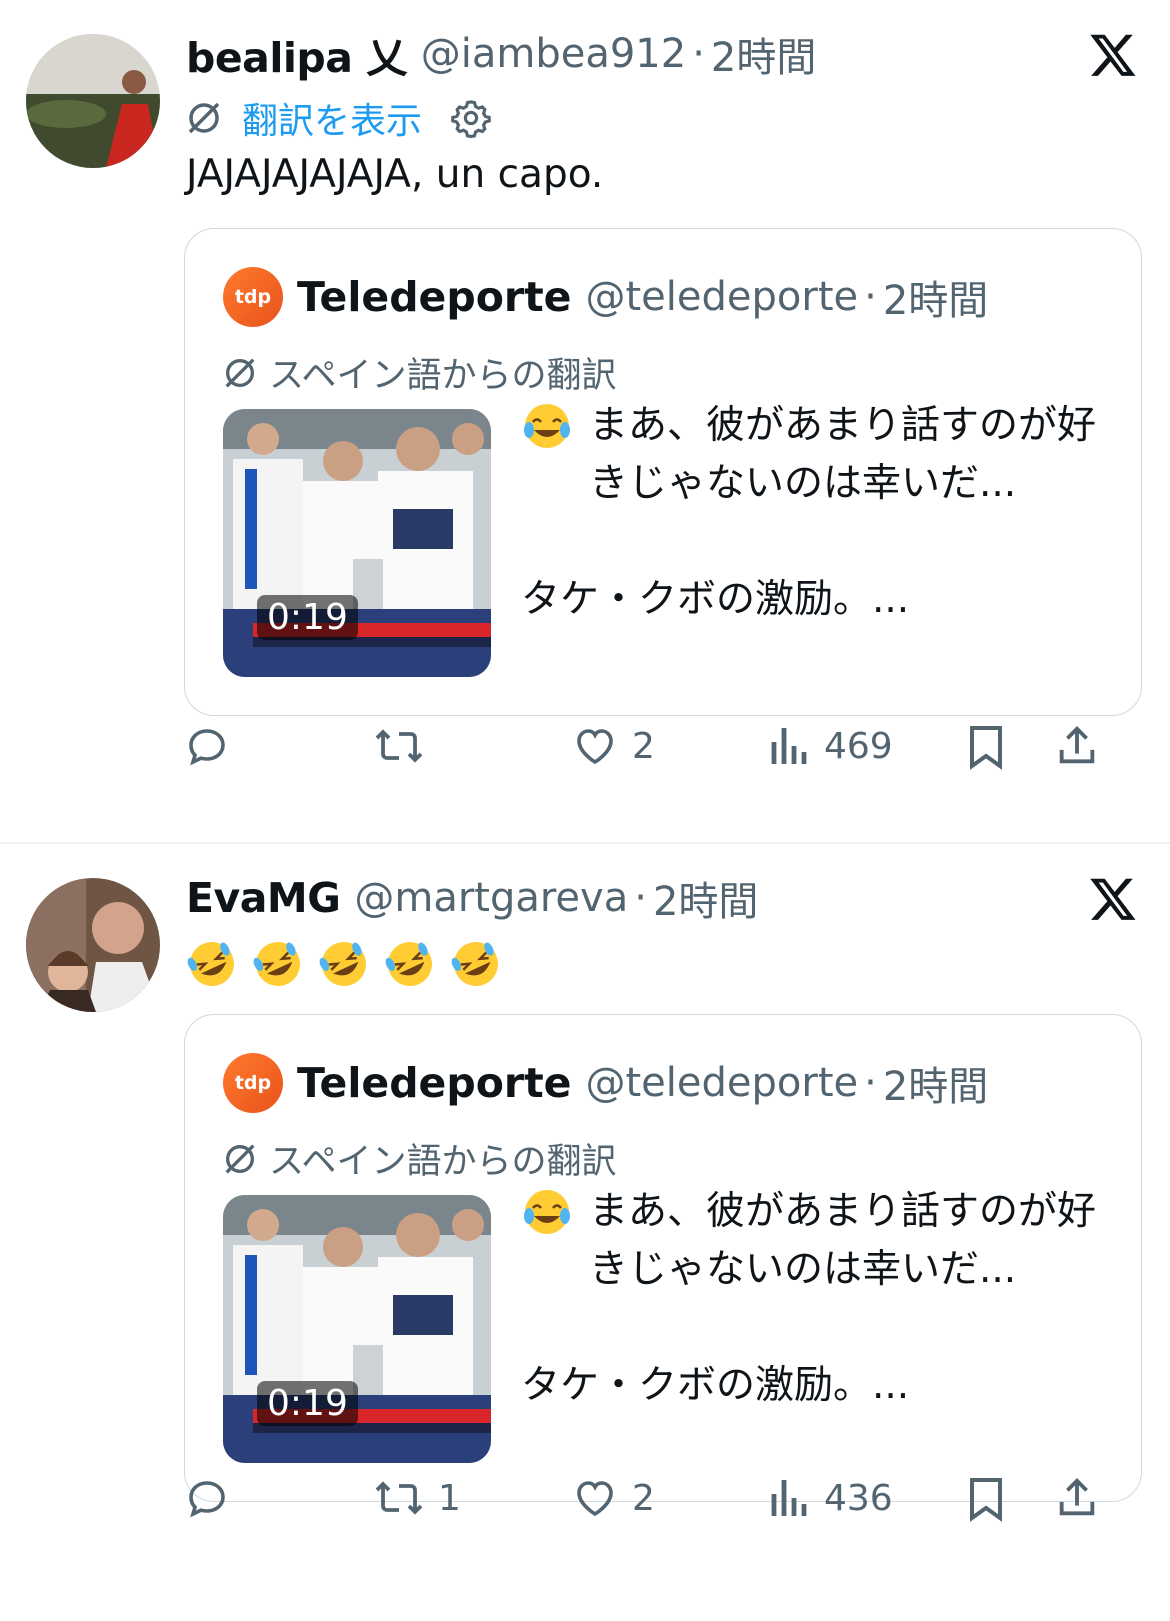  I want to click on action-bar: 1 2 436, so click(585, 1504).